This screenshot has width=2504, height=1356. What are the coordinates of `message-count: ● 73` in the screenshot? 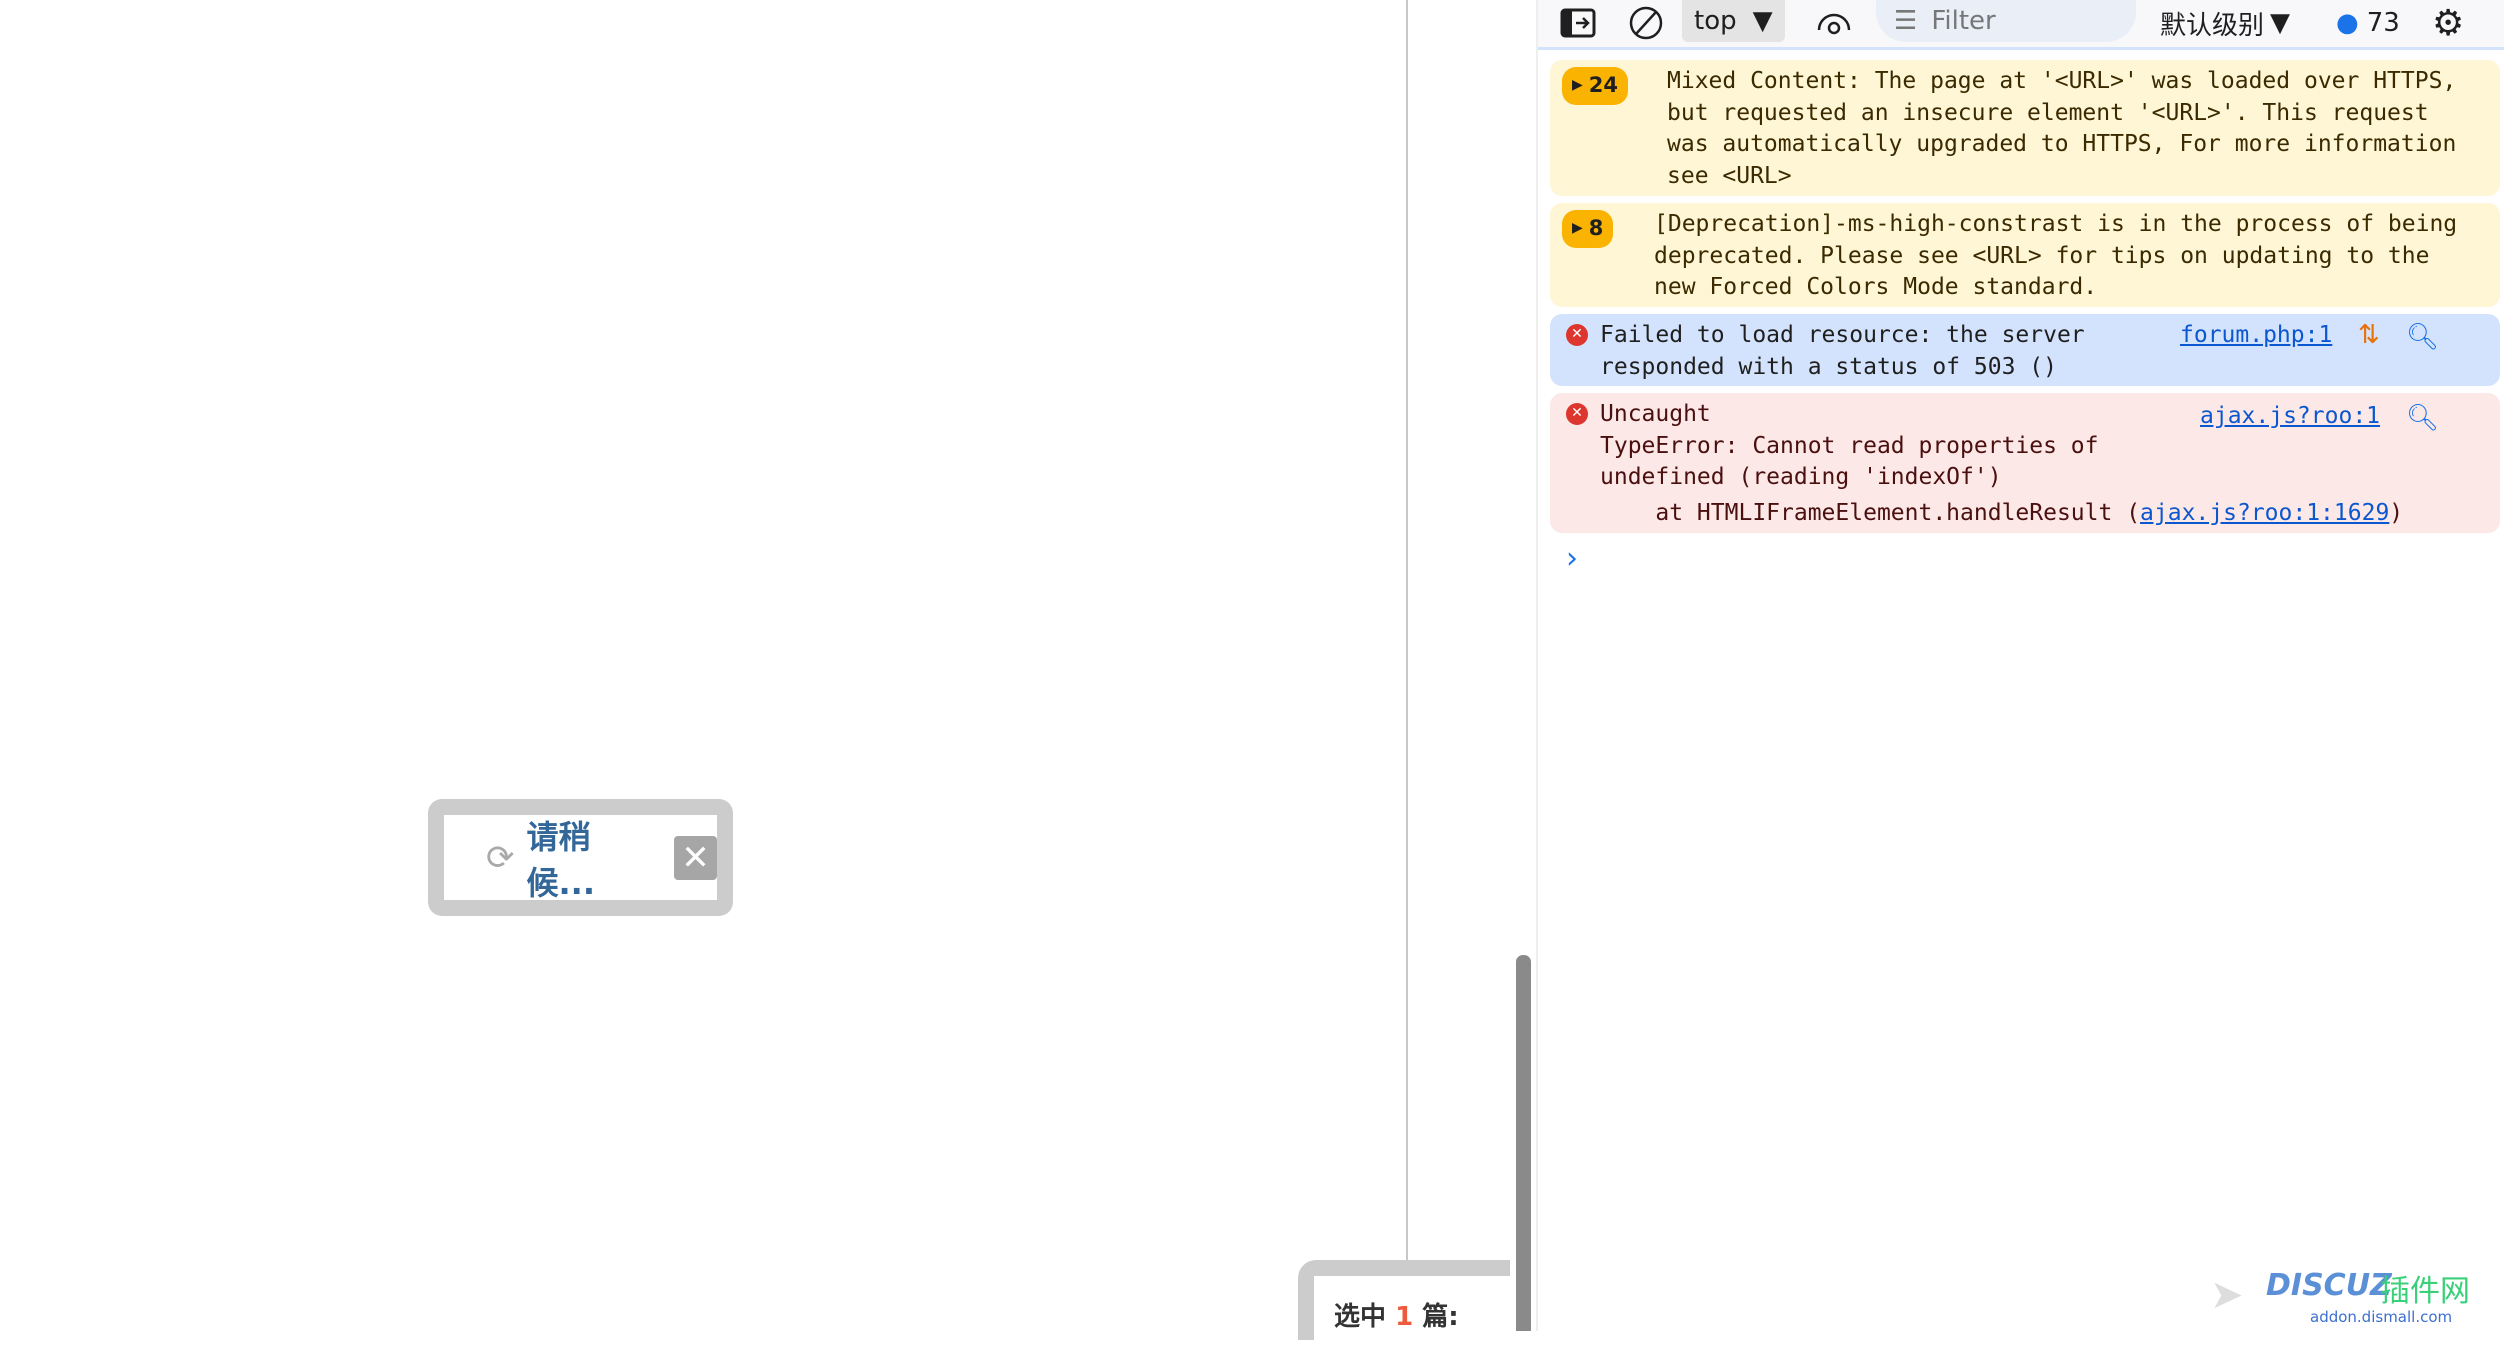 It's located at (2368, 23).